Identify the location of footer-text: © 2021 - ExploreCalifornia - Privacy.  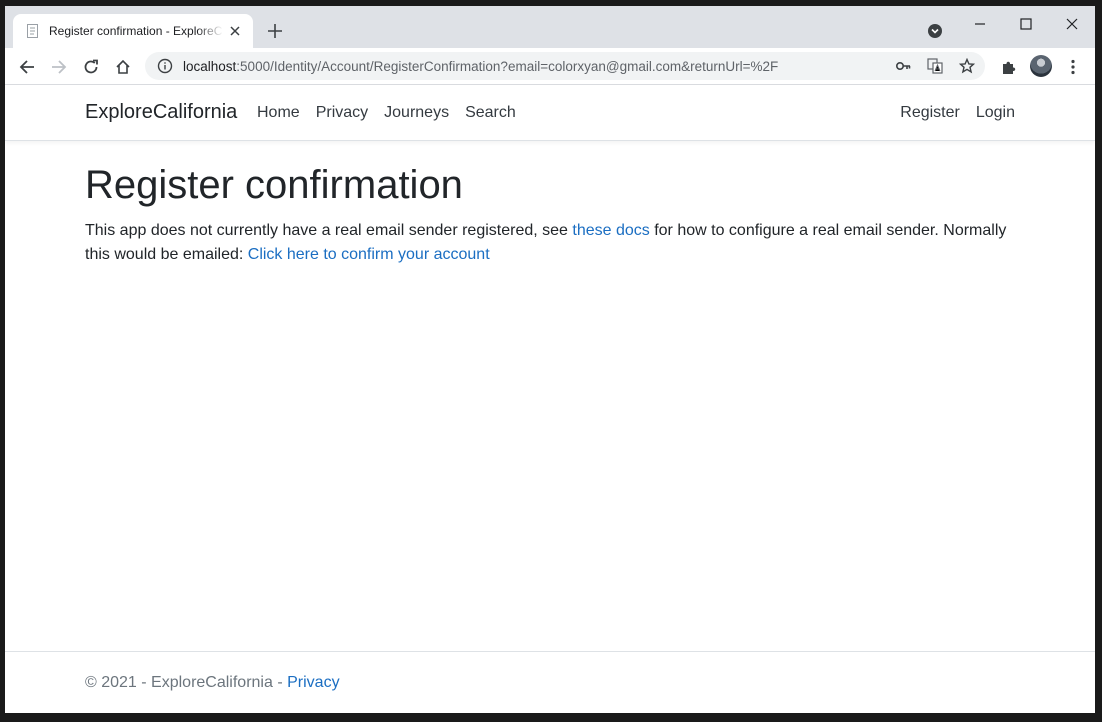
(212, 683).